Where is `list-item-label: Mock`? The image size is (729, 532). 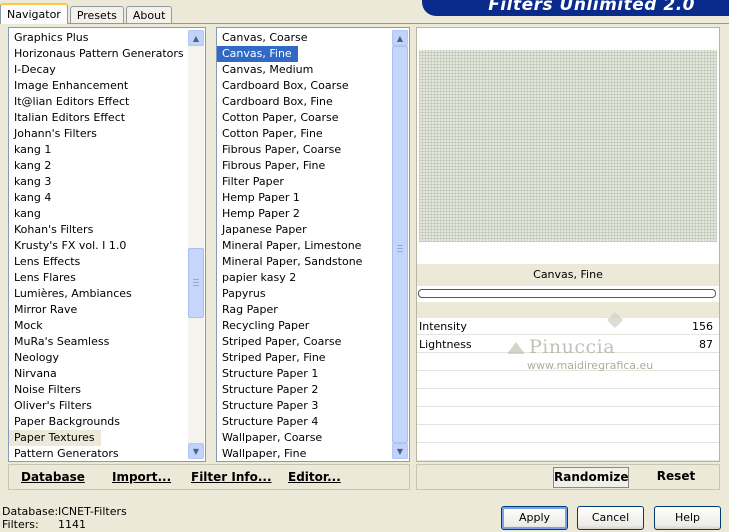
list-item-label: Mock is located at coordinates (28, 325).